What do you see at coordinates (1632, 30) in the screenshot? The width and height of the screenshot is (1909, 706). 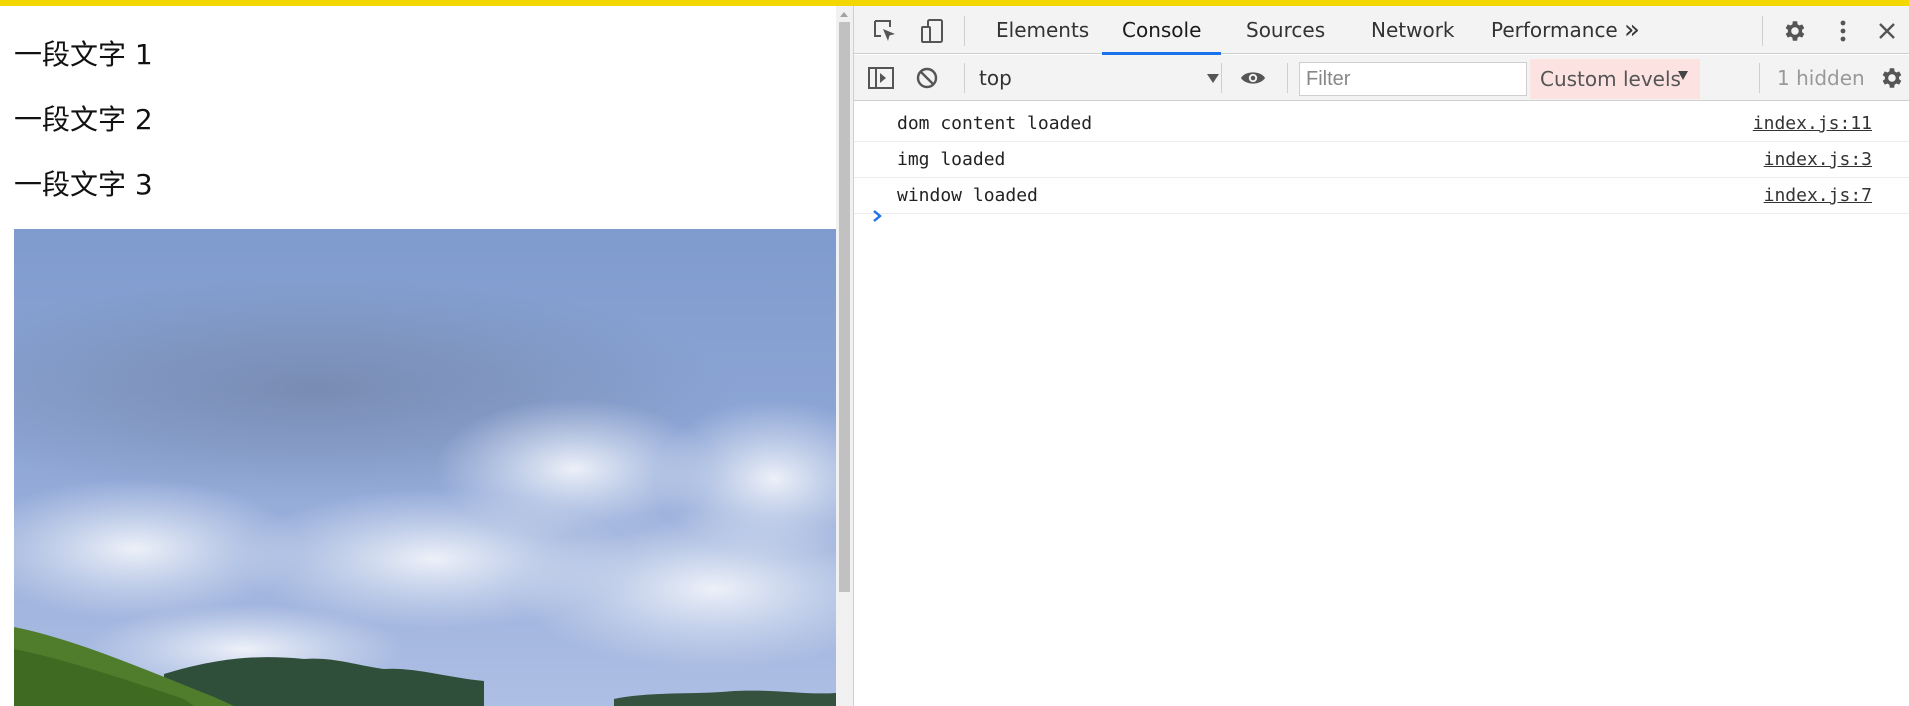 I see `chevrons-right-icon: »` at bounding box center [1632, 30].